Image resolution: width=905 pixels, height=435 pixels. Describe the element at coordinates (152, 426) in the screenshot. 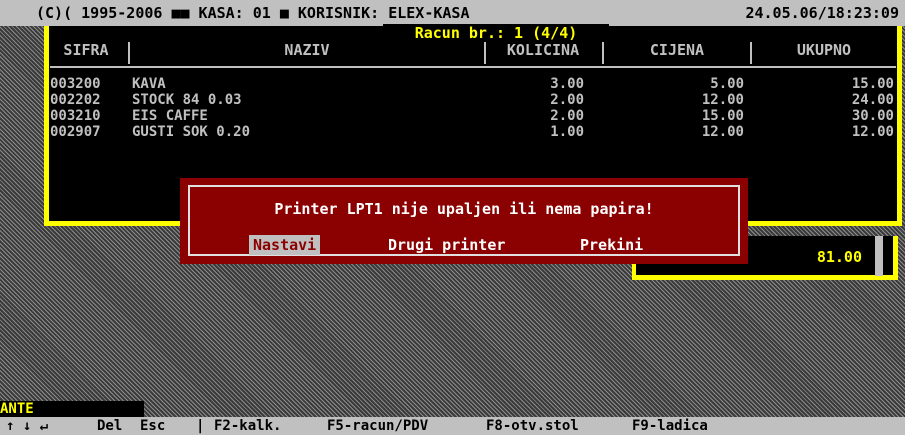

I see `esc-key: Esc` at that location.